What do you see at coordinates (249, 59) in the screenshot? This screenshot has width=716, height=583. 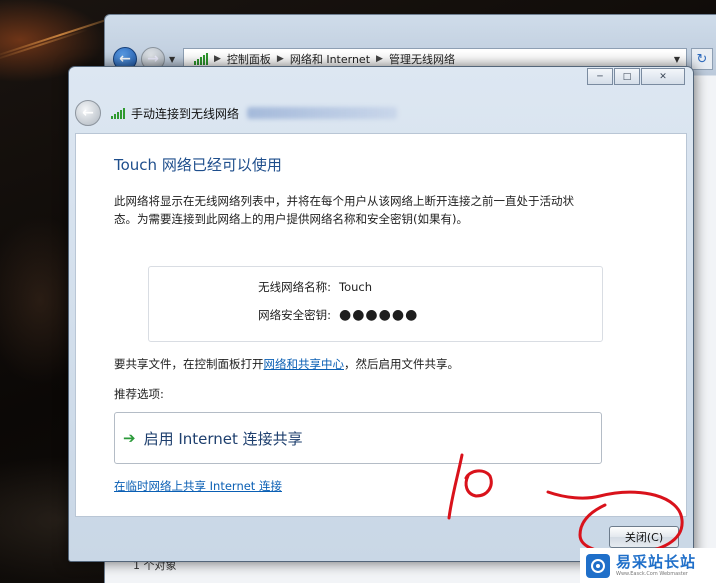 I see `breadcrumb-control-panel: 控制面板` at bounding box center [249, 59].